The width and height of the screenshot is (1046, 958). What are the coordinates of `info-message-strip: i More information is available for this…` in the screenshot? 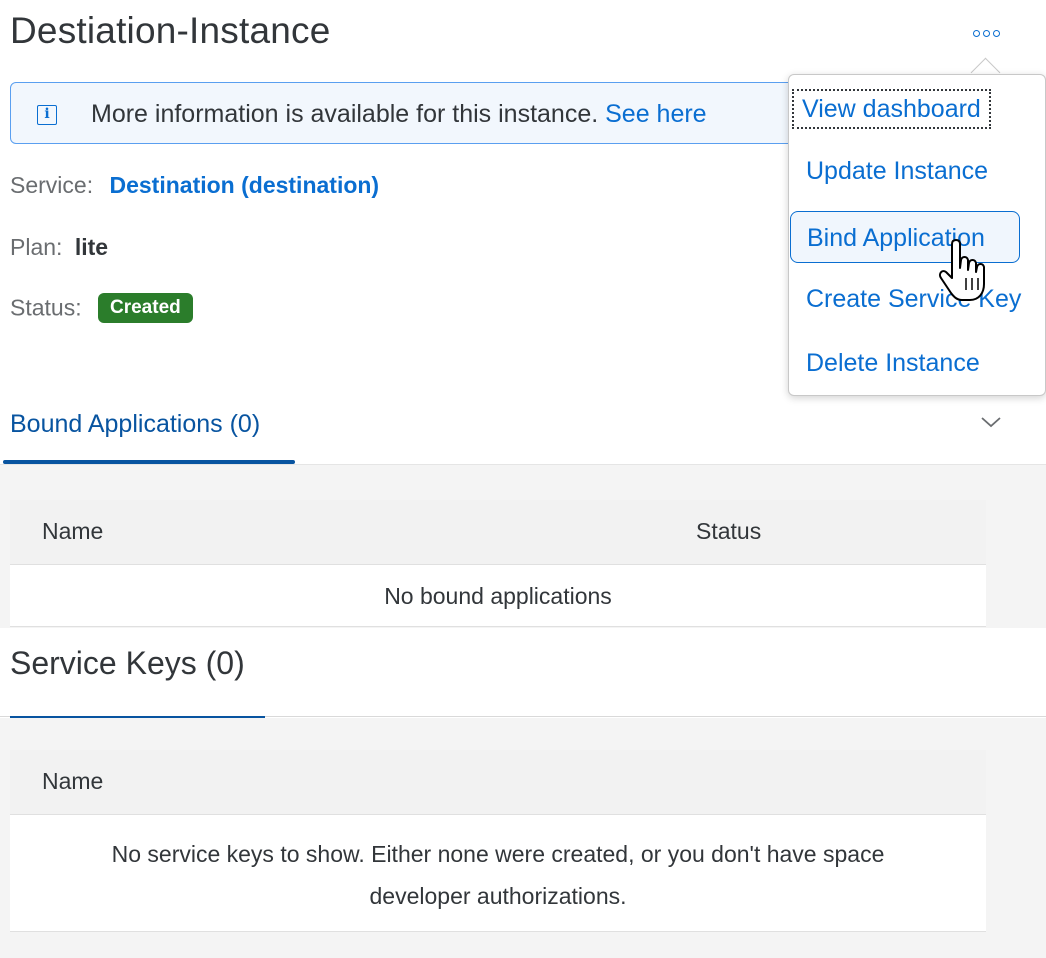 It's located at (450, 113).